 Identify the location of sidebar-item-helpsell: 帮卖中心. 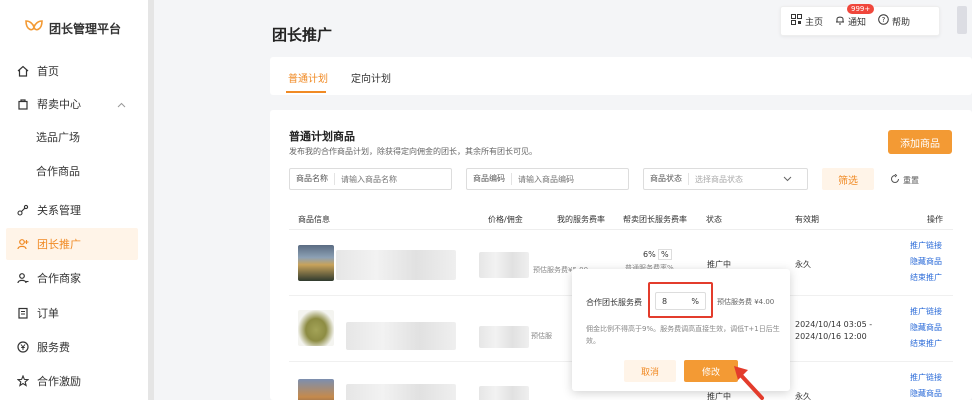
(72, 104).